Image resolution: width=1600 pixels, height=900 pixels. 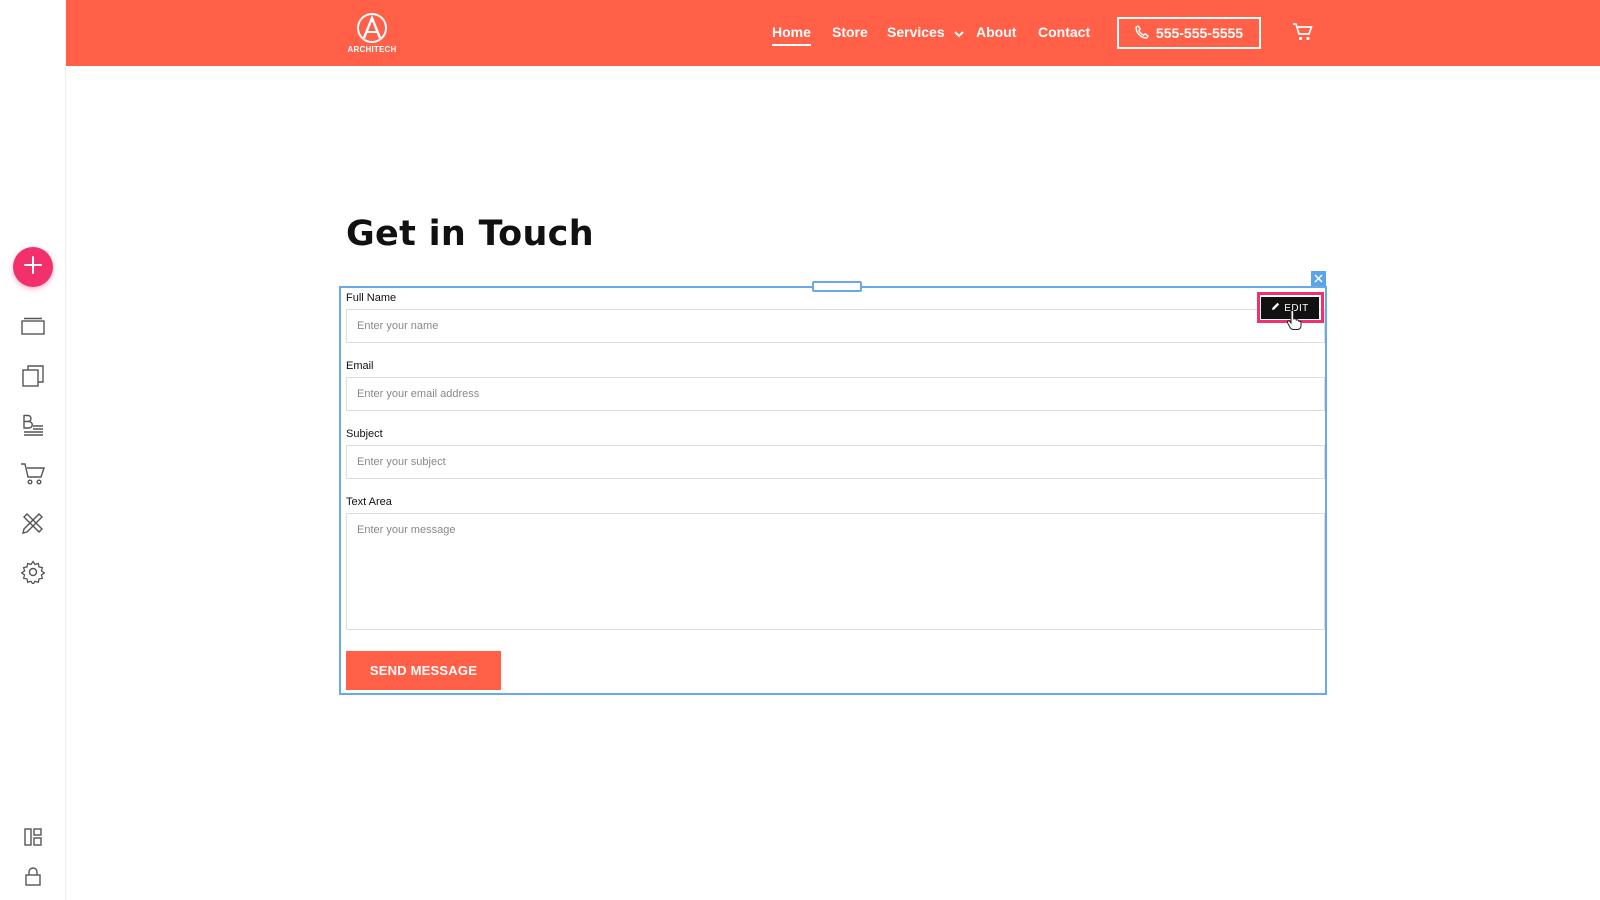 What do you see at coordinates (837, 286) in the screenshot?
I see `drag-handle` at bounding box center [837, 286].